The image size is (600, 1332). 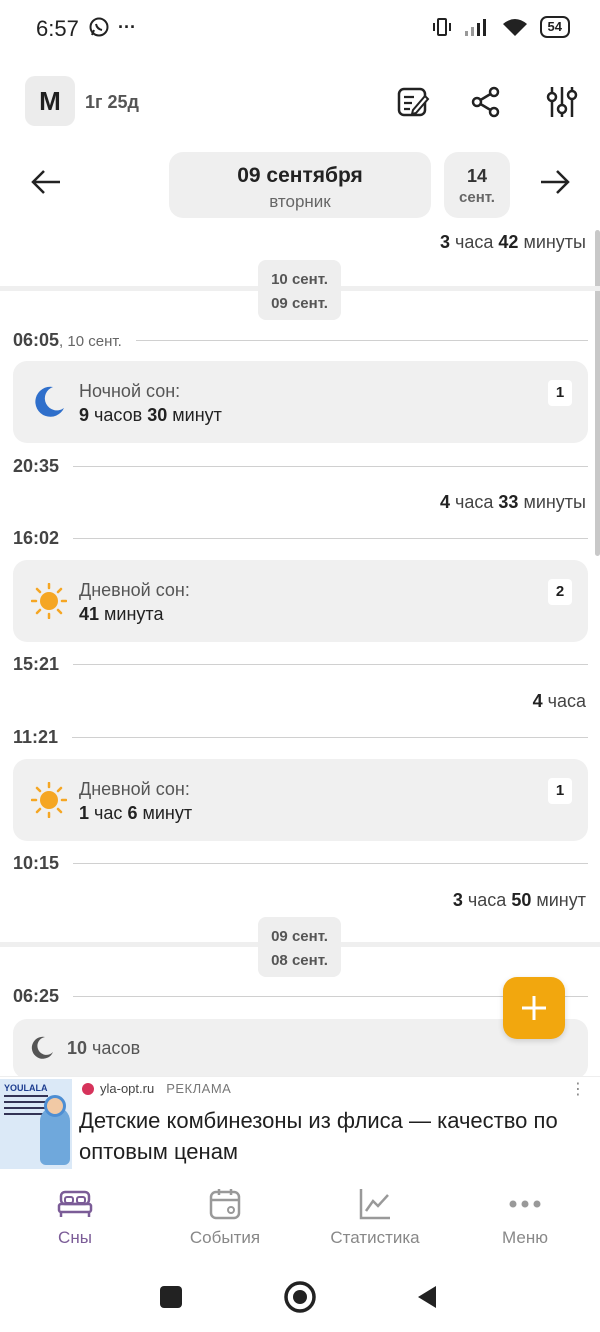 I want to click on sliders-icon, so click(x=562, y=102).